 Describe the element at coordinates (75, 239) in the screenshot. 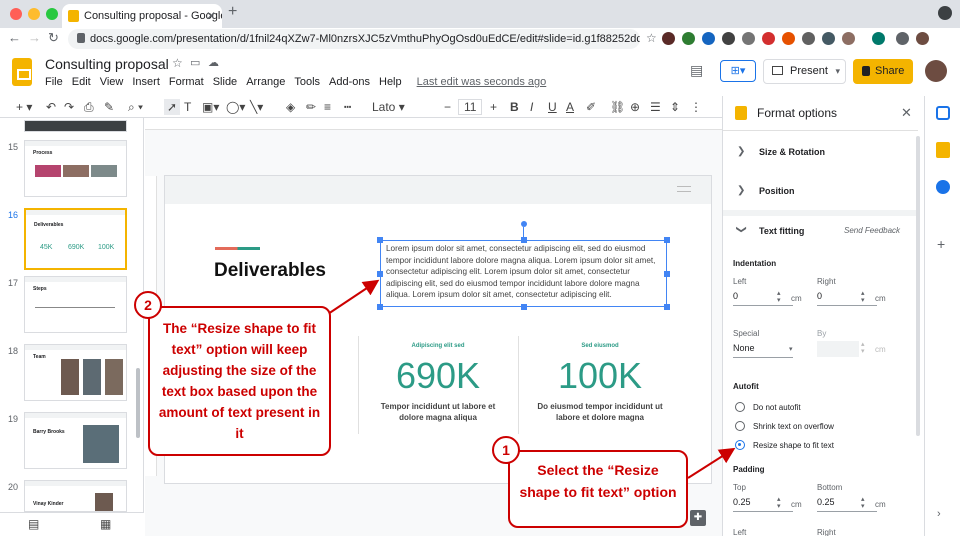

I see `slide-thumbnail-selected: Deliverables 45K 690K 100K` at that location.